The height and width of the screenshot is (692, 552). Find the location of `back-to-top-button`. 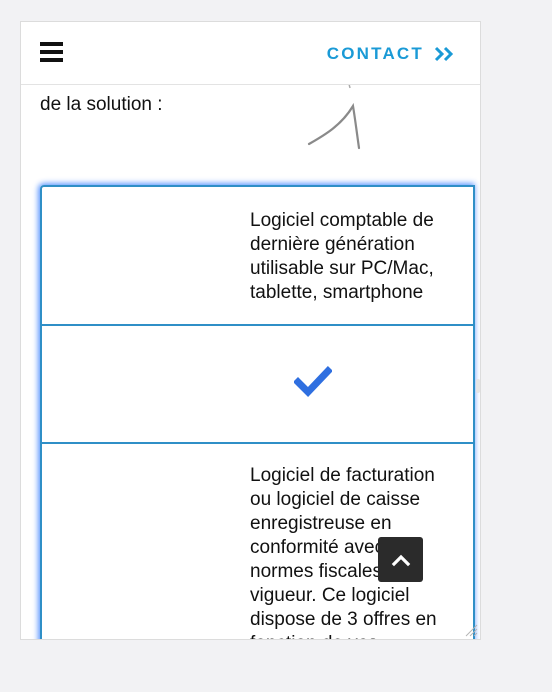

back-to-top-button is located at coordinates (400, 559).